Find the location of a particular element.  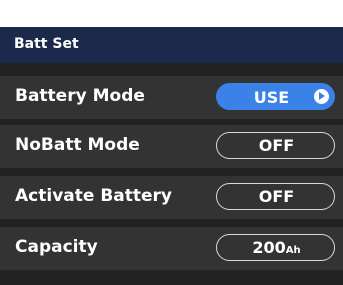

page-title: Batt Set is located at coordinates (46, 44).